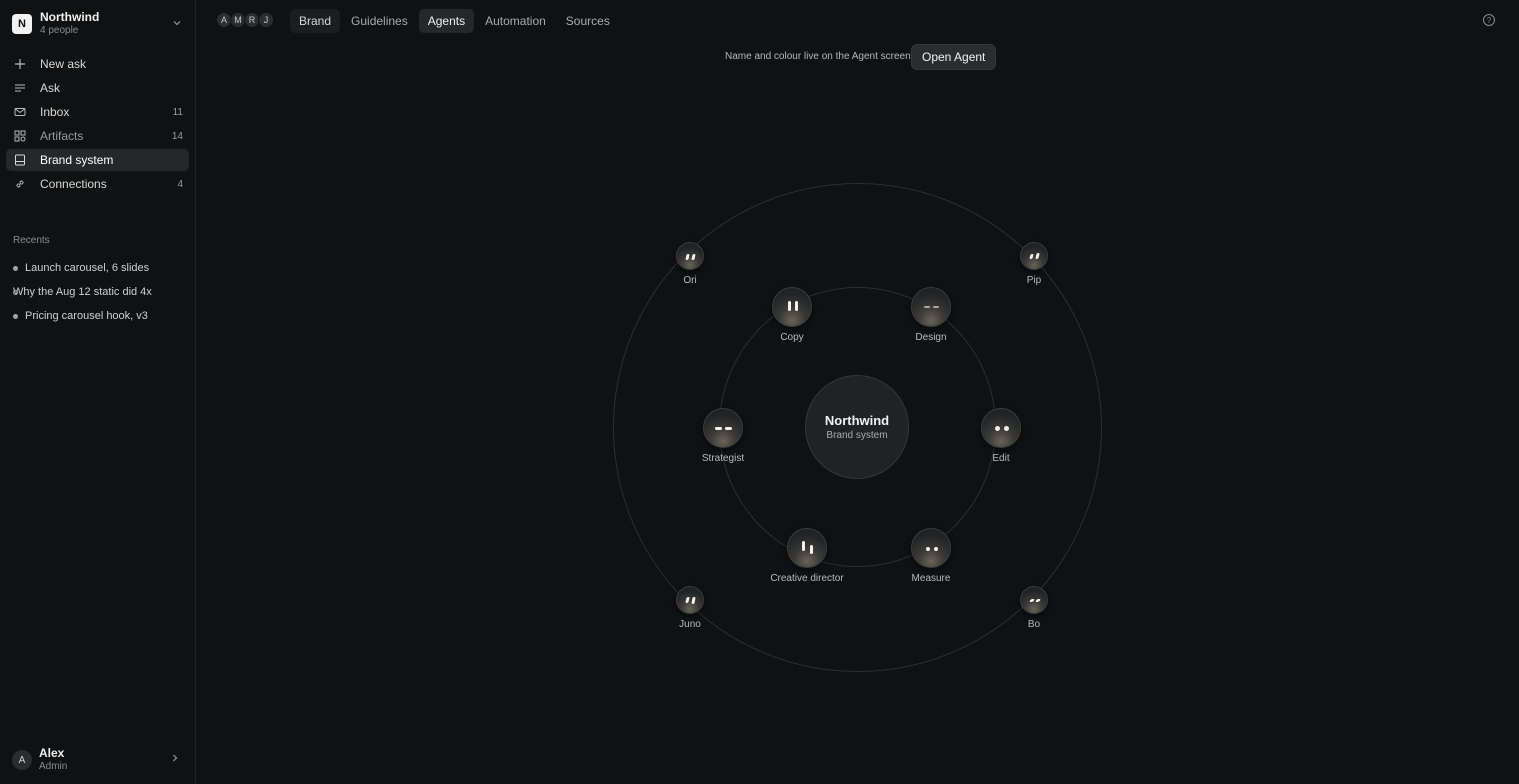  Describe the element at coordinates (20, 184) in the screenshot. I see `link-icon` at that location.